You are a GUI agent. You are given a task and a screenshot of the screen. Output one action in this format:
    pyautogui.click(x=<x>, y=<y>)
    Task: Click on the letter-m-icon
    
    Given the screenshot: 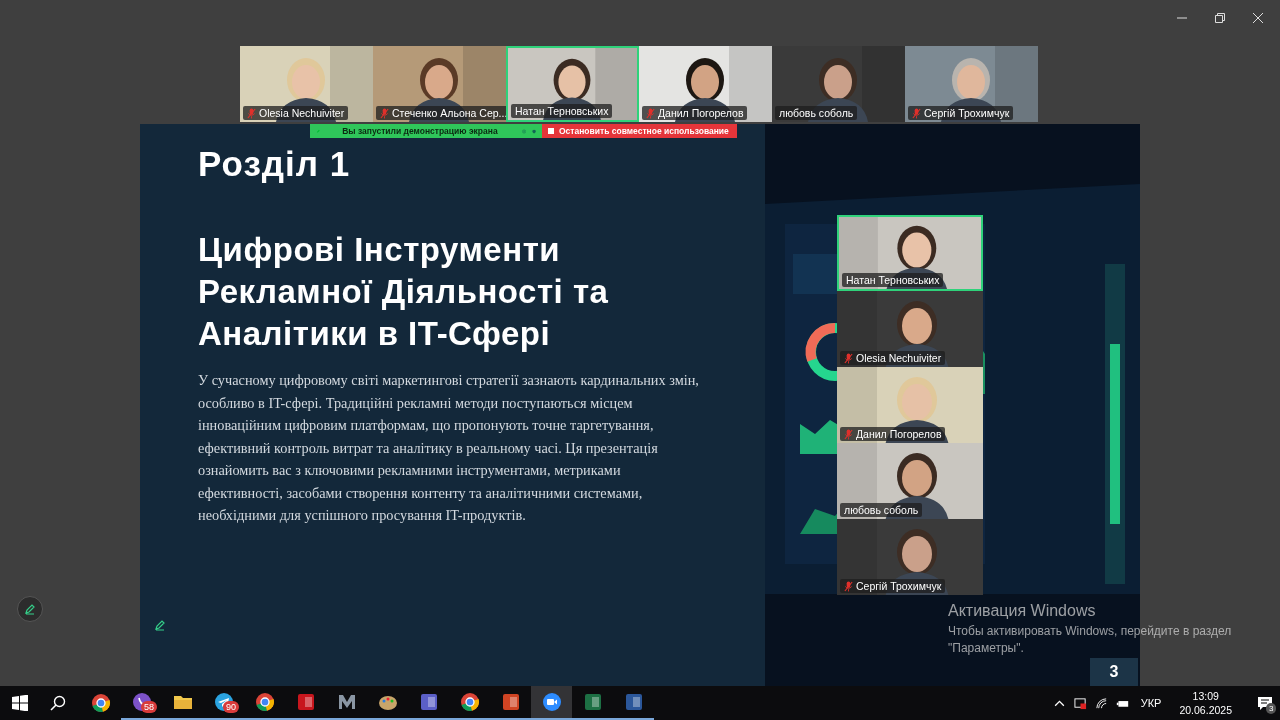 What is the action you would take?
    pyautogui.click(x=346, y=702)
    